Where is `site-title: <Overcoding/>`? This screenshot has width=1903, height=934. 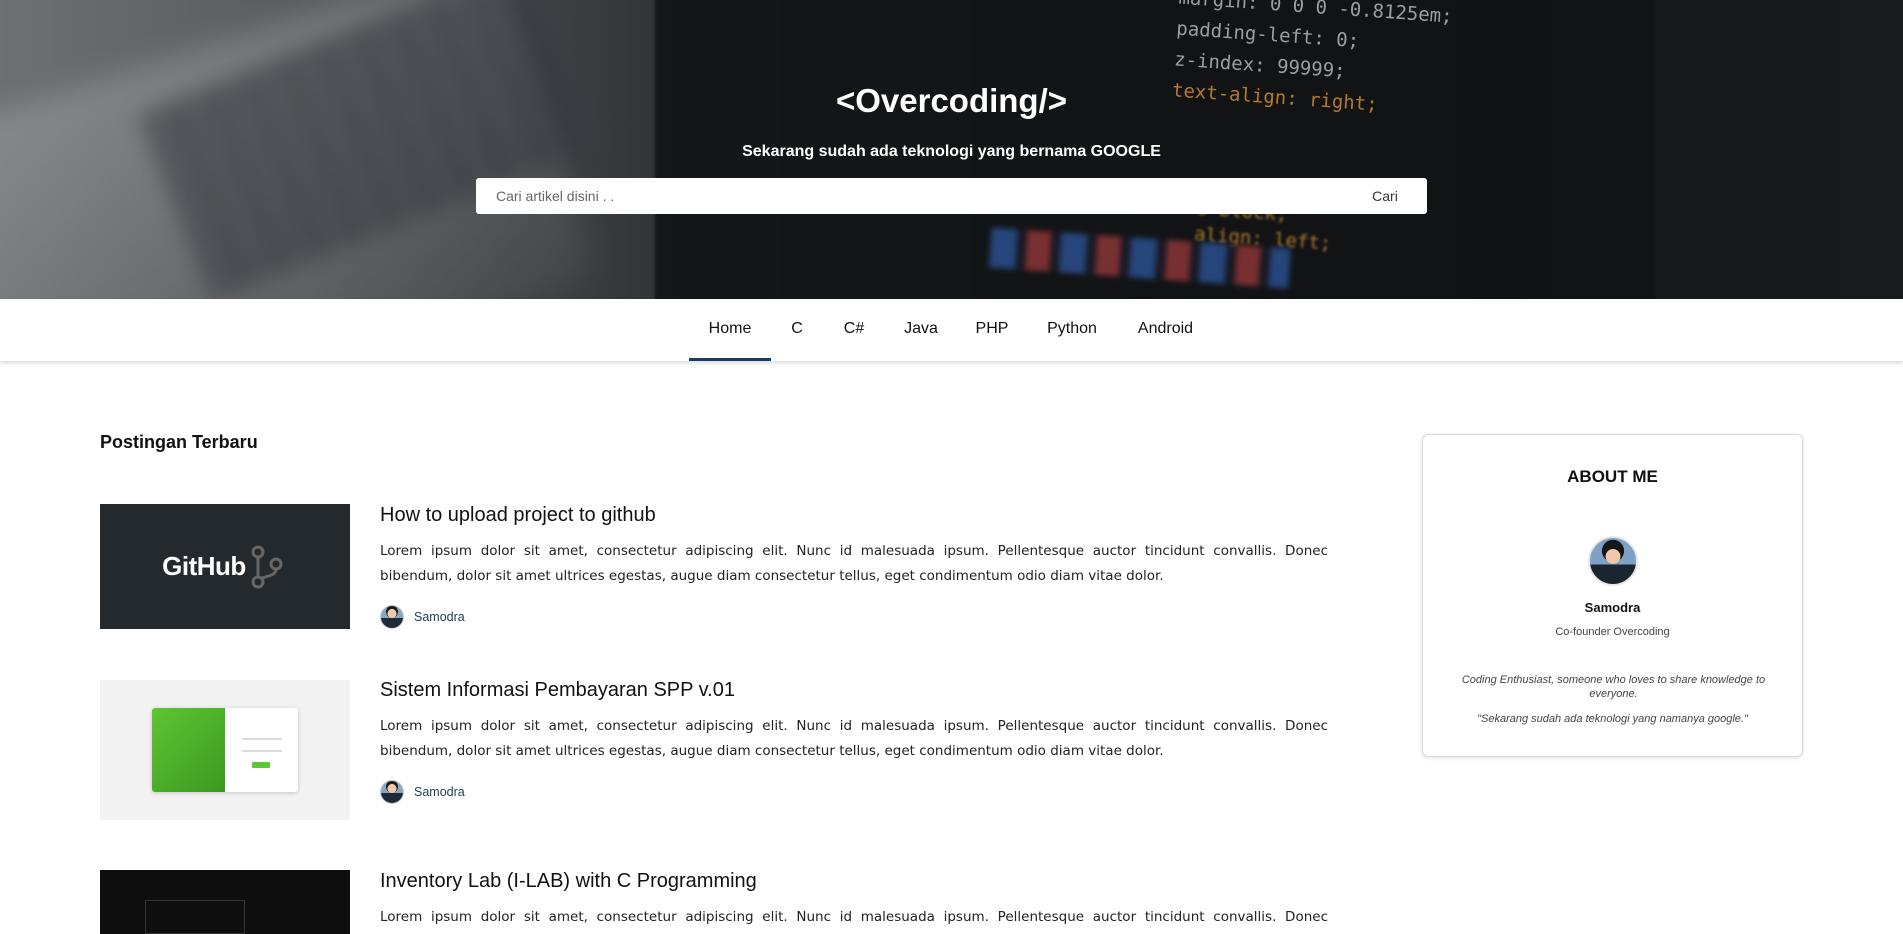 site-title: <Overcoding/> is located at coordinates (951, 100).